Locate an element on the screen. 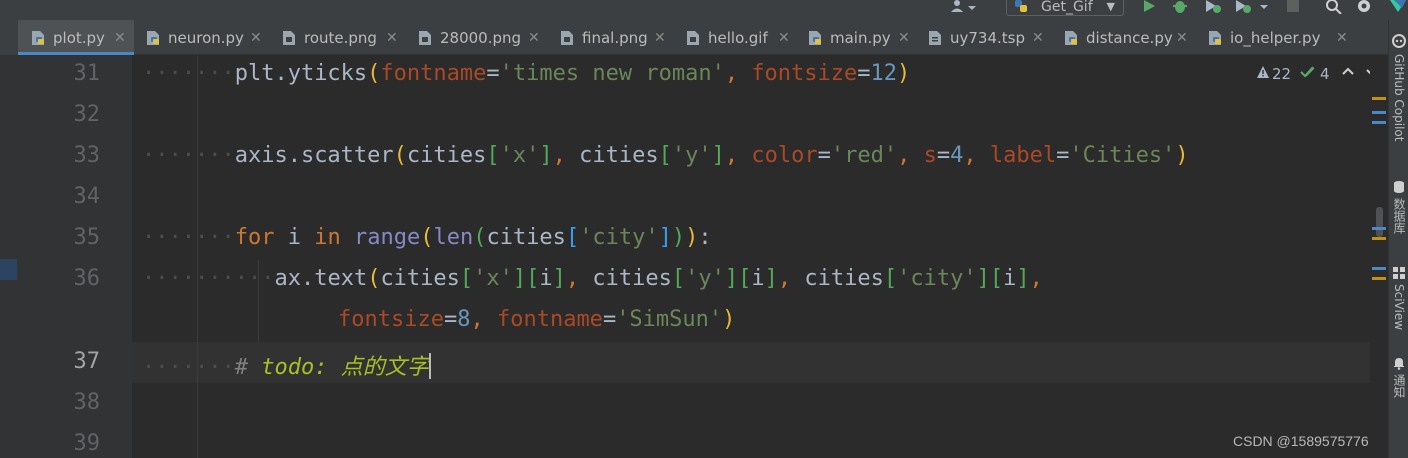  right-tool-strip: GitHub Copilot 数据库 SciView 通知 is located at coordinates (1398, 239).